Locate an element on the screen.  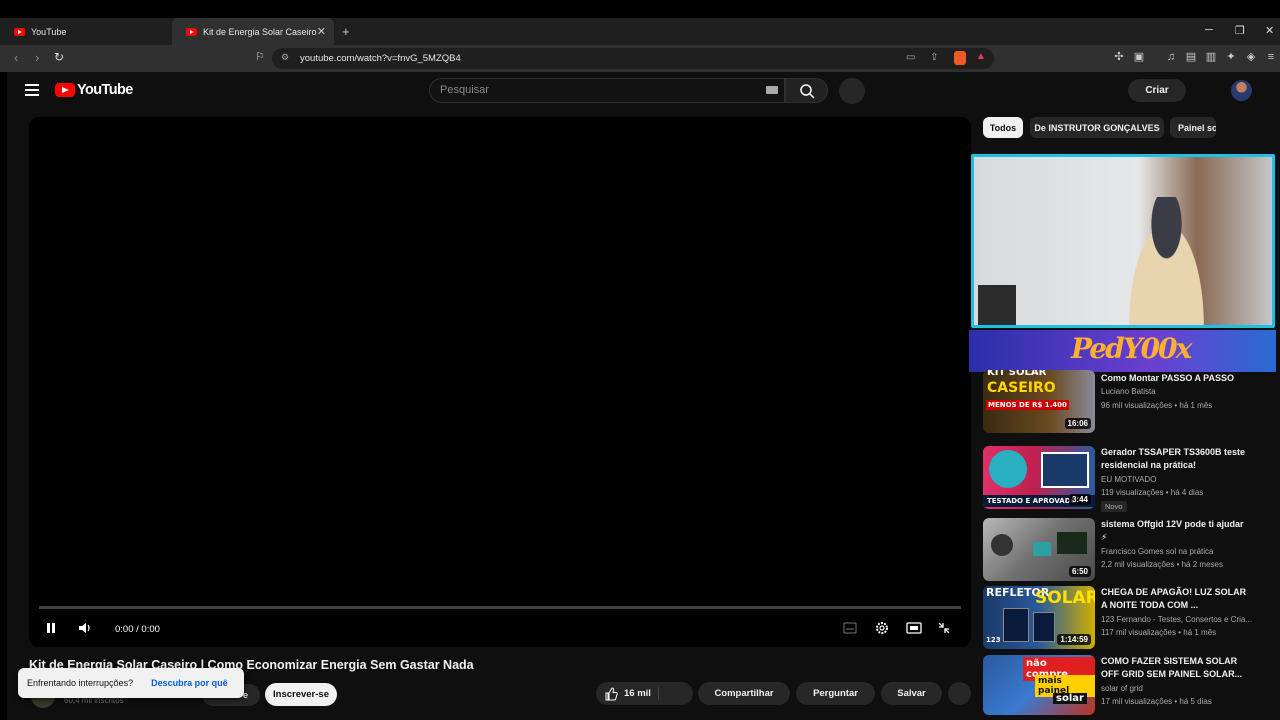
forward-icon: › is located at coordinates (37, 57).